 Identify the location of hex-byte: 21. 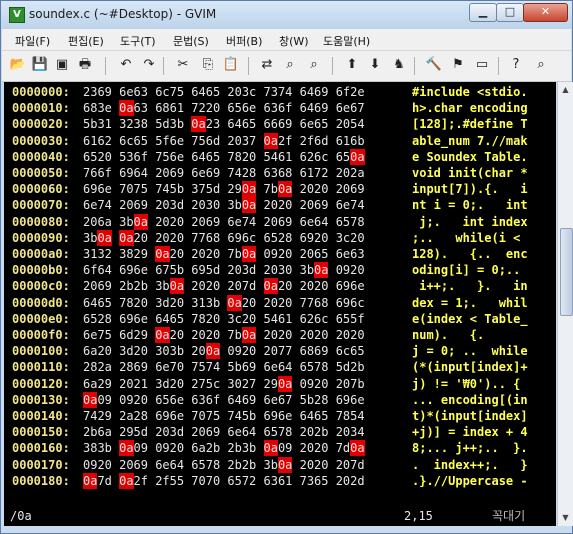
(141, 384).